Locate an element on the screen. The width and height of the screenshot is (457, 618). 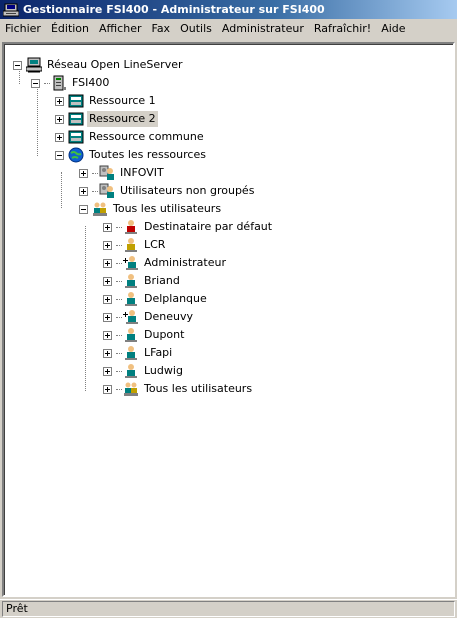
tree-label: Ressource 1 is located at coordinates (122, 100).